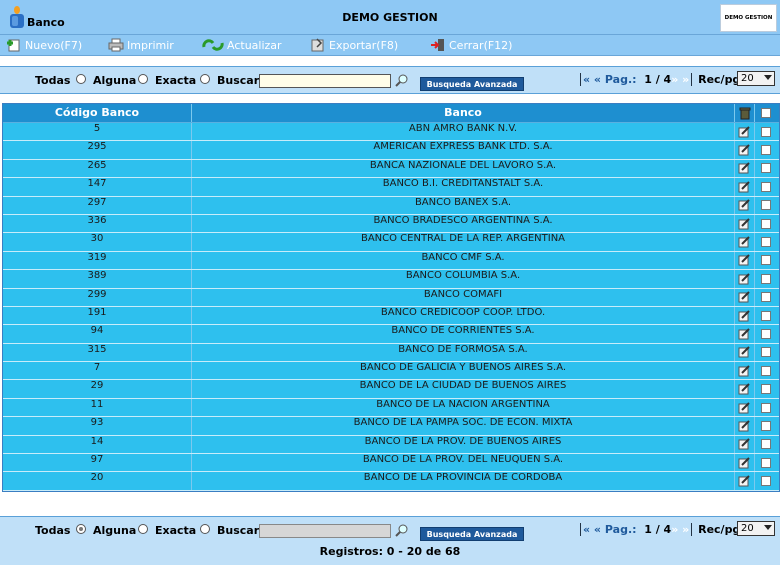 The width and height of the screenshot is (780, 565). What do you see at coordinates (391, 261) in the screenshot?
I see `table-row: 319 BANCO CMF S.A.` at bounding box center [391, 261].